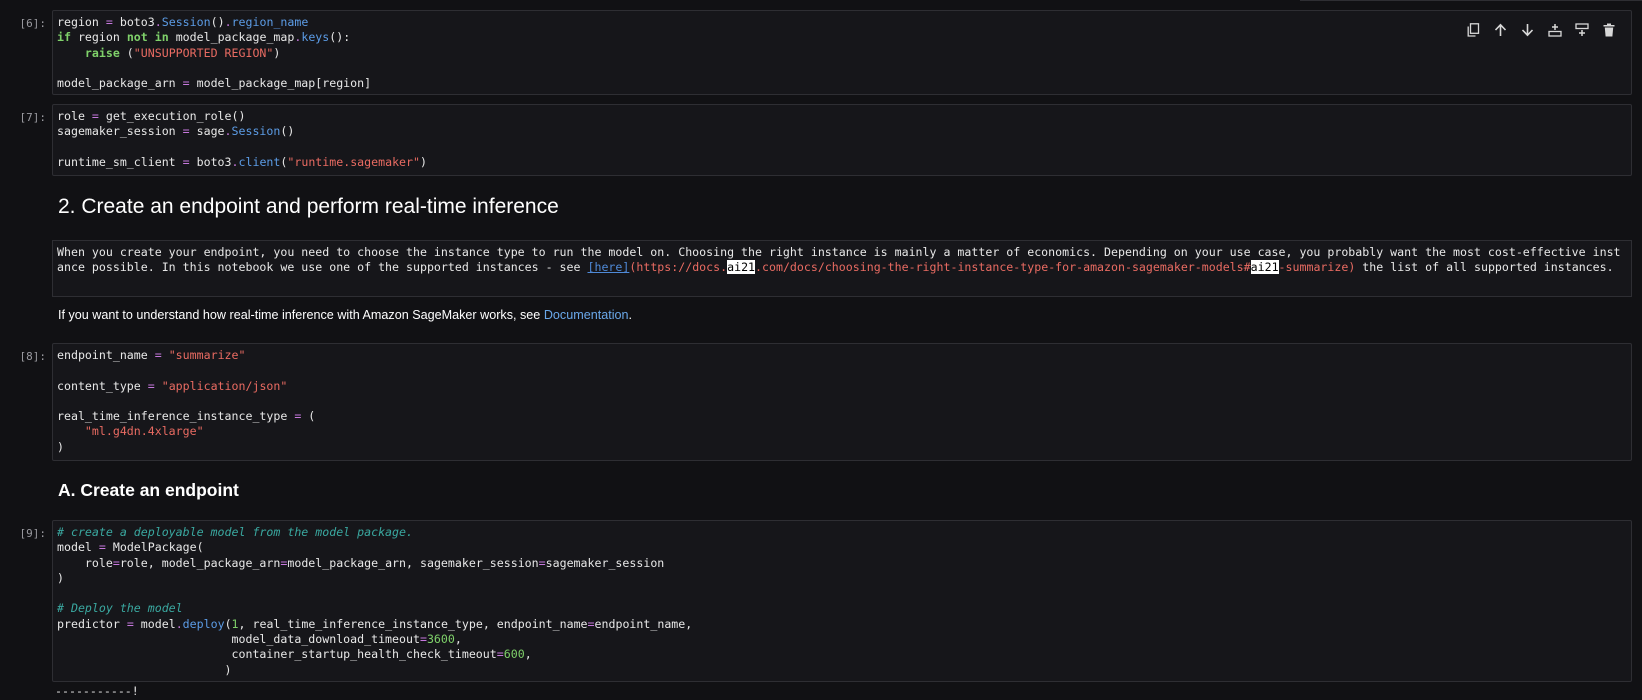 This screenshot has width=1642, height=700. Describe the element at coordinates (182, 52) in the screenshot. I see `code-line: raise ("UNSUPPORTED REGION")` at that location.